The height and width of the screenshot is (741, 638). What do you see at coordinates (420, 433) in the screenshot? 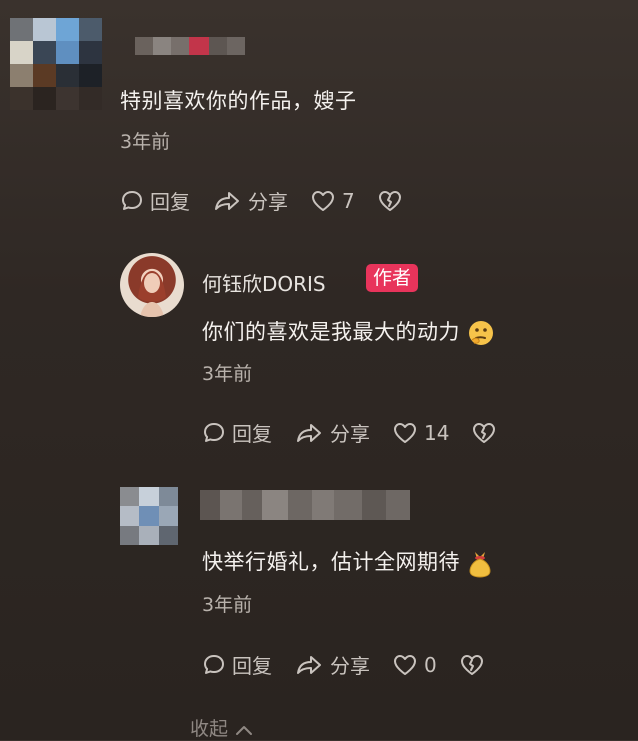
I see `like-button: 14` at bounding box center [420, 433].